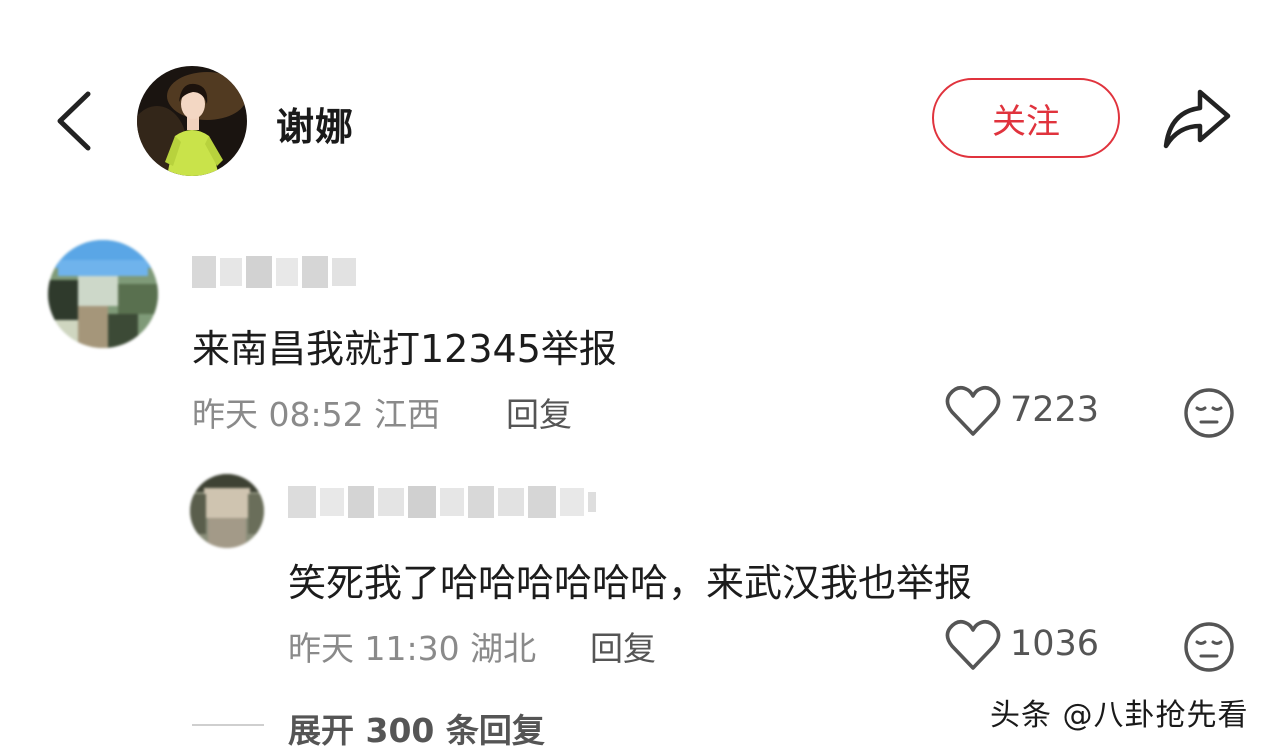  Describe the element at coordinates (316, 414) in the screenshot. I see `comment-meta: 昨天 08:52 江西` at that location.